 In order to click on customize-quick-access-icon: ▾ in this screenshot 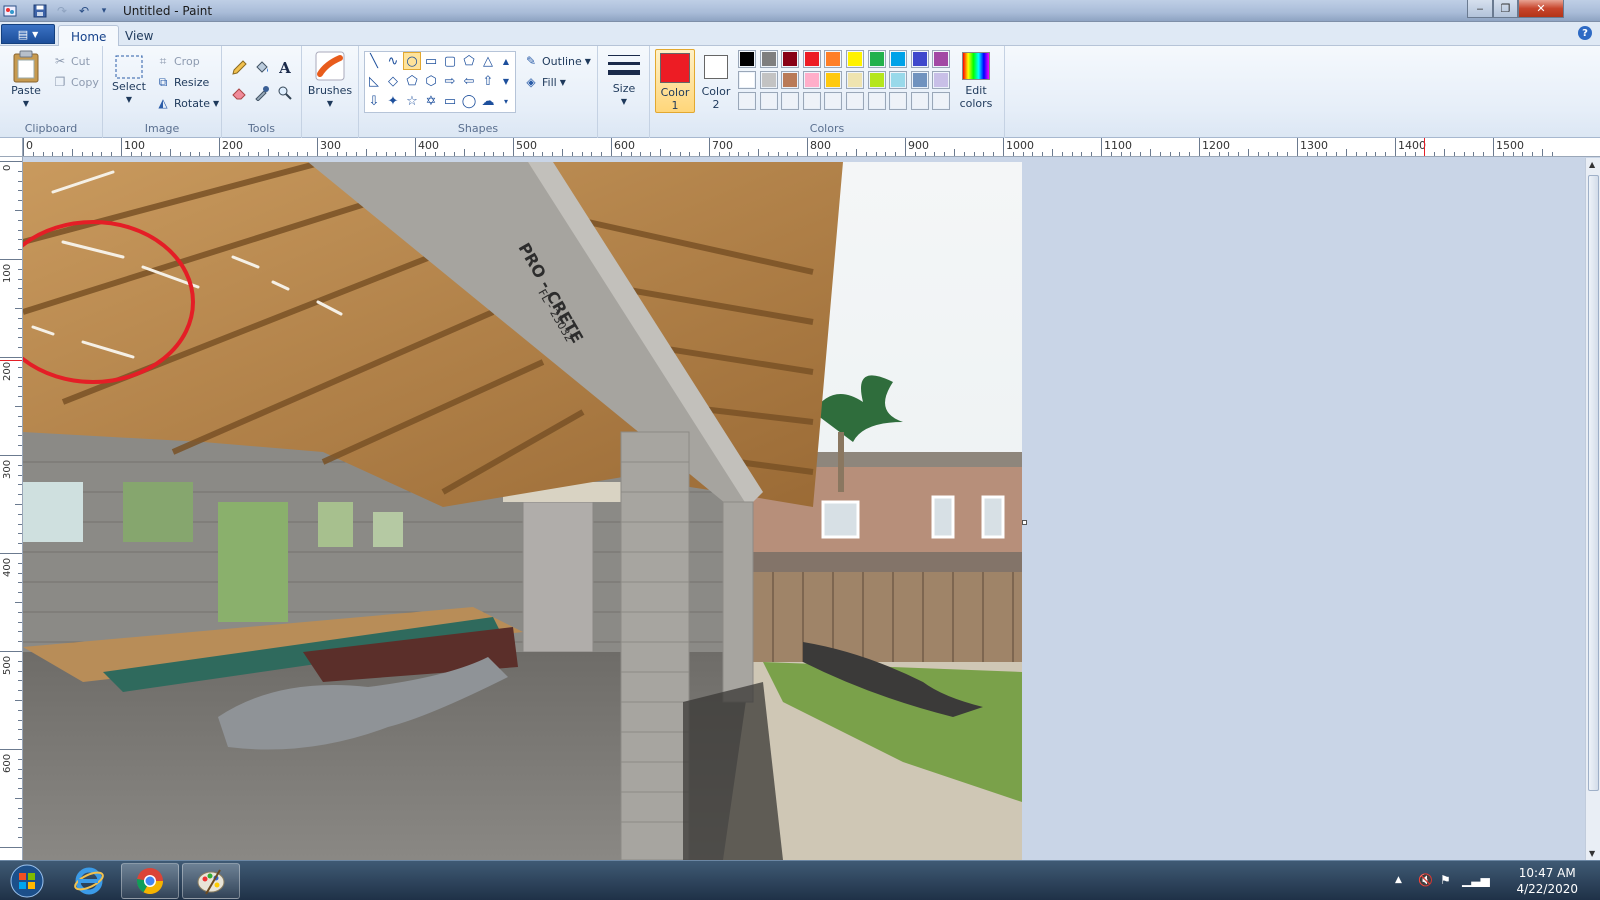, I will do `click(104, 11)`.